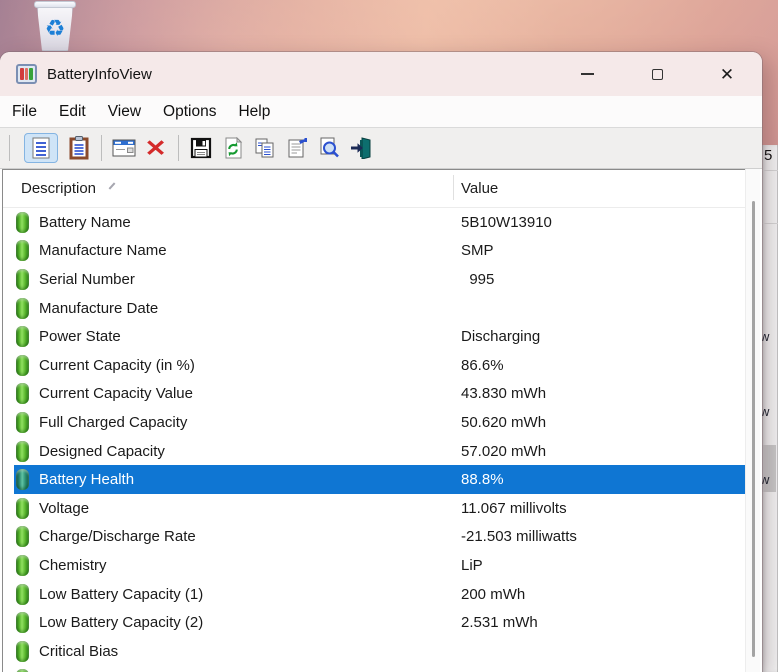 This screenshot has height=672, width=778. I want to click on row-value: 2.531 mWh, so click(499, 623).